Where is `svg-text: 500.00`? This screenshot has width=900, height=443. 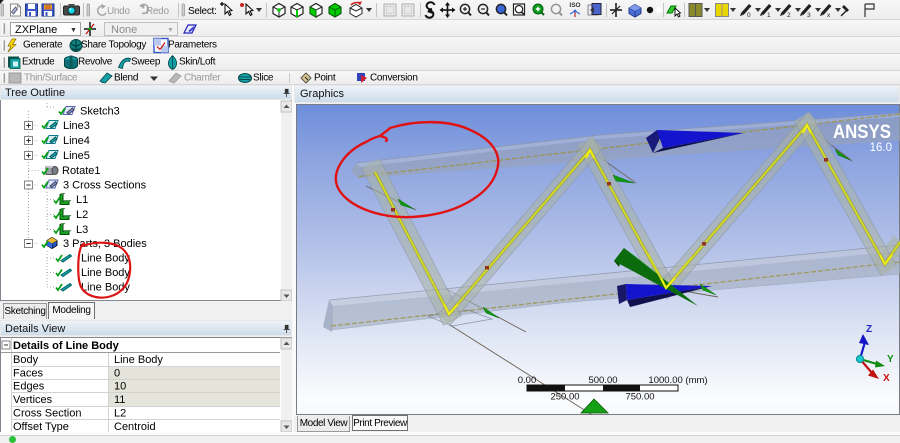 svg-text: 500.00 is located at coordinates (602, 380).